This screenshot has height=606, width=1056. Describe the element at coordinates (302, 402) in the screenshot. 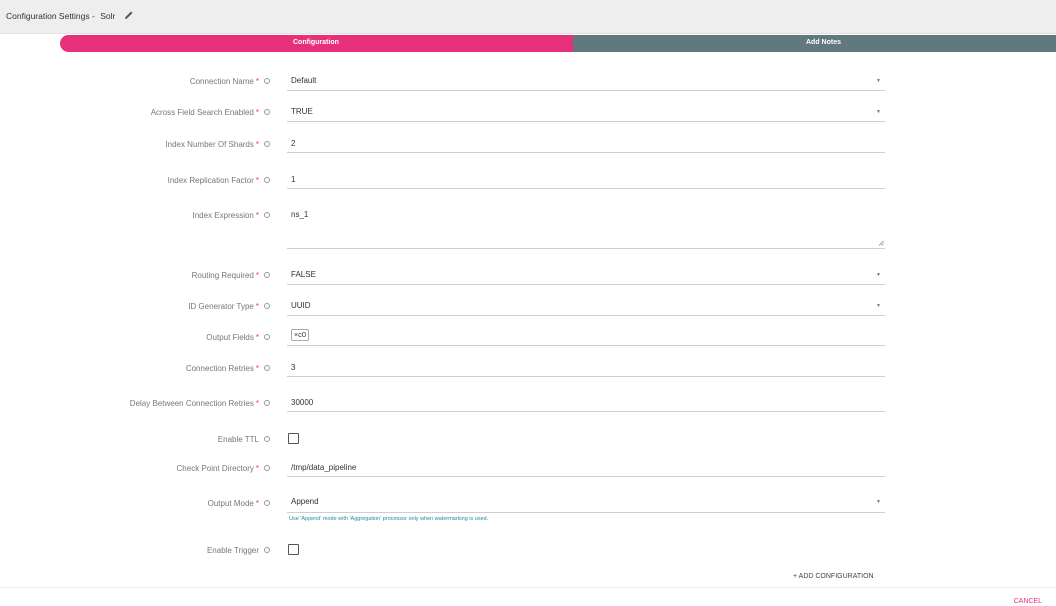

I see `delay-between-retries-value: 30000` at that location.